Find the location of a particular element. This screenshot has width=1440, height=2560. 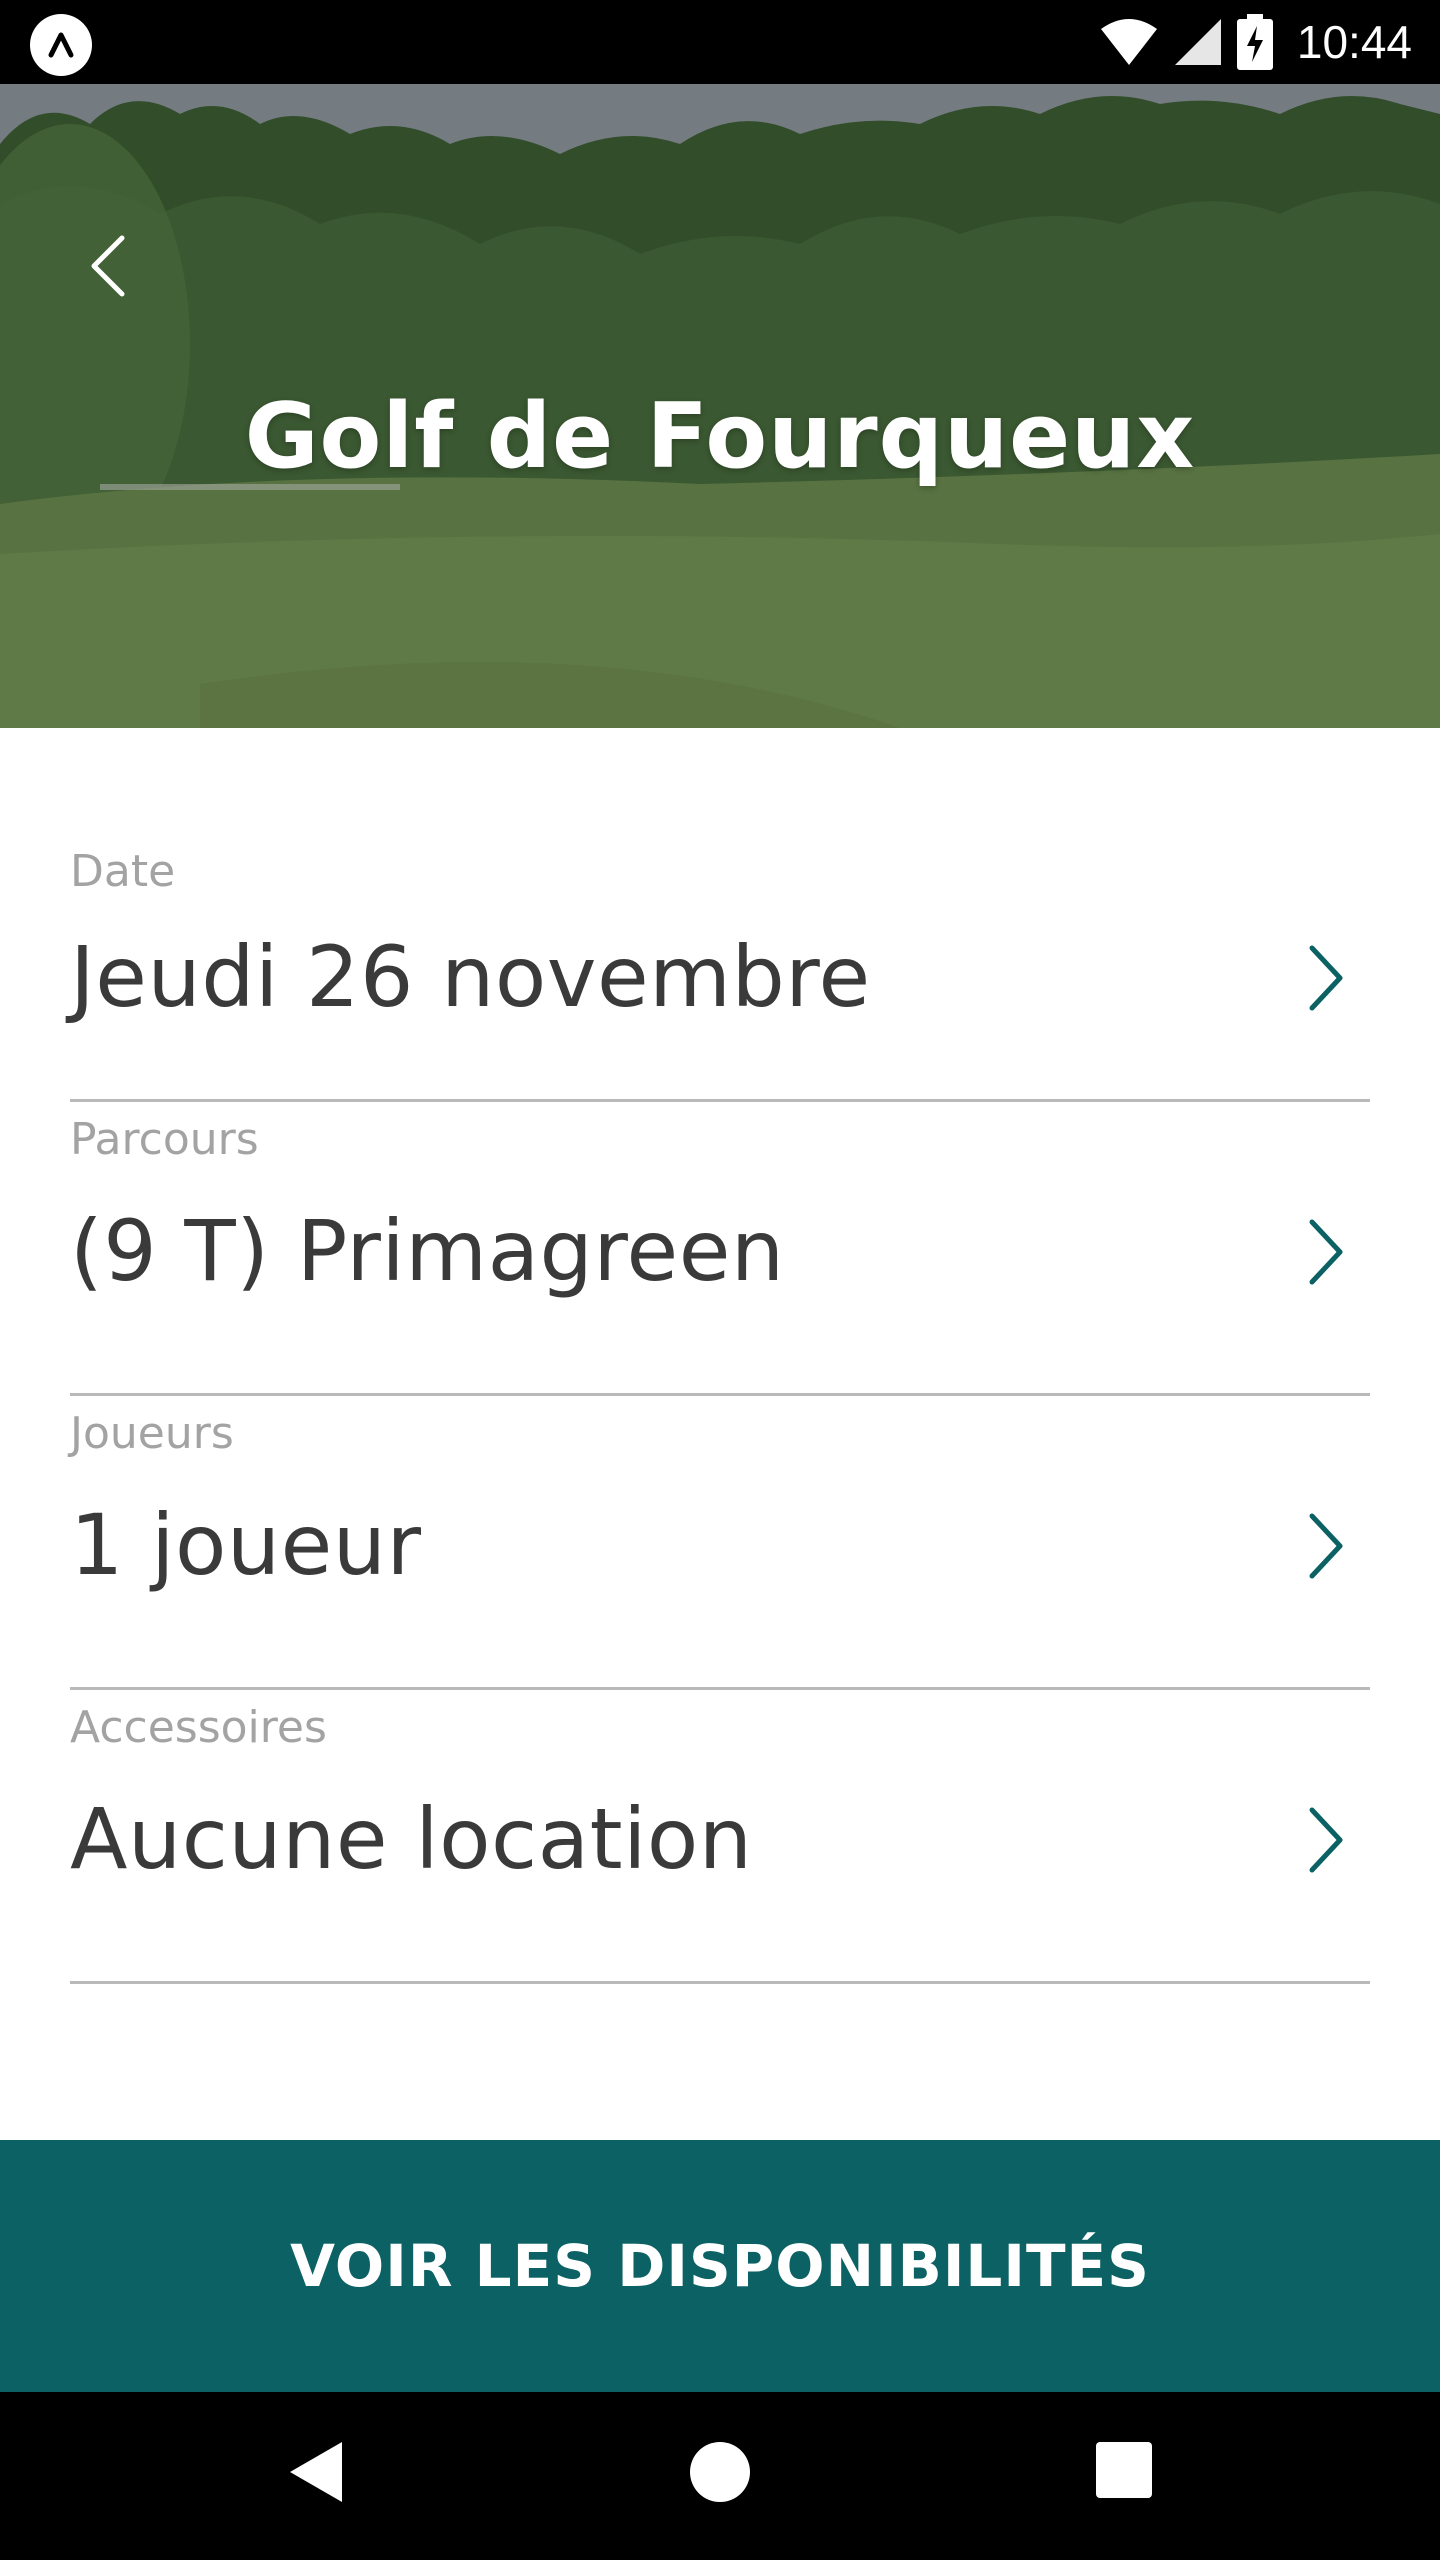

status-icons: 10:44 is located at coordinates (1255, 42).